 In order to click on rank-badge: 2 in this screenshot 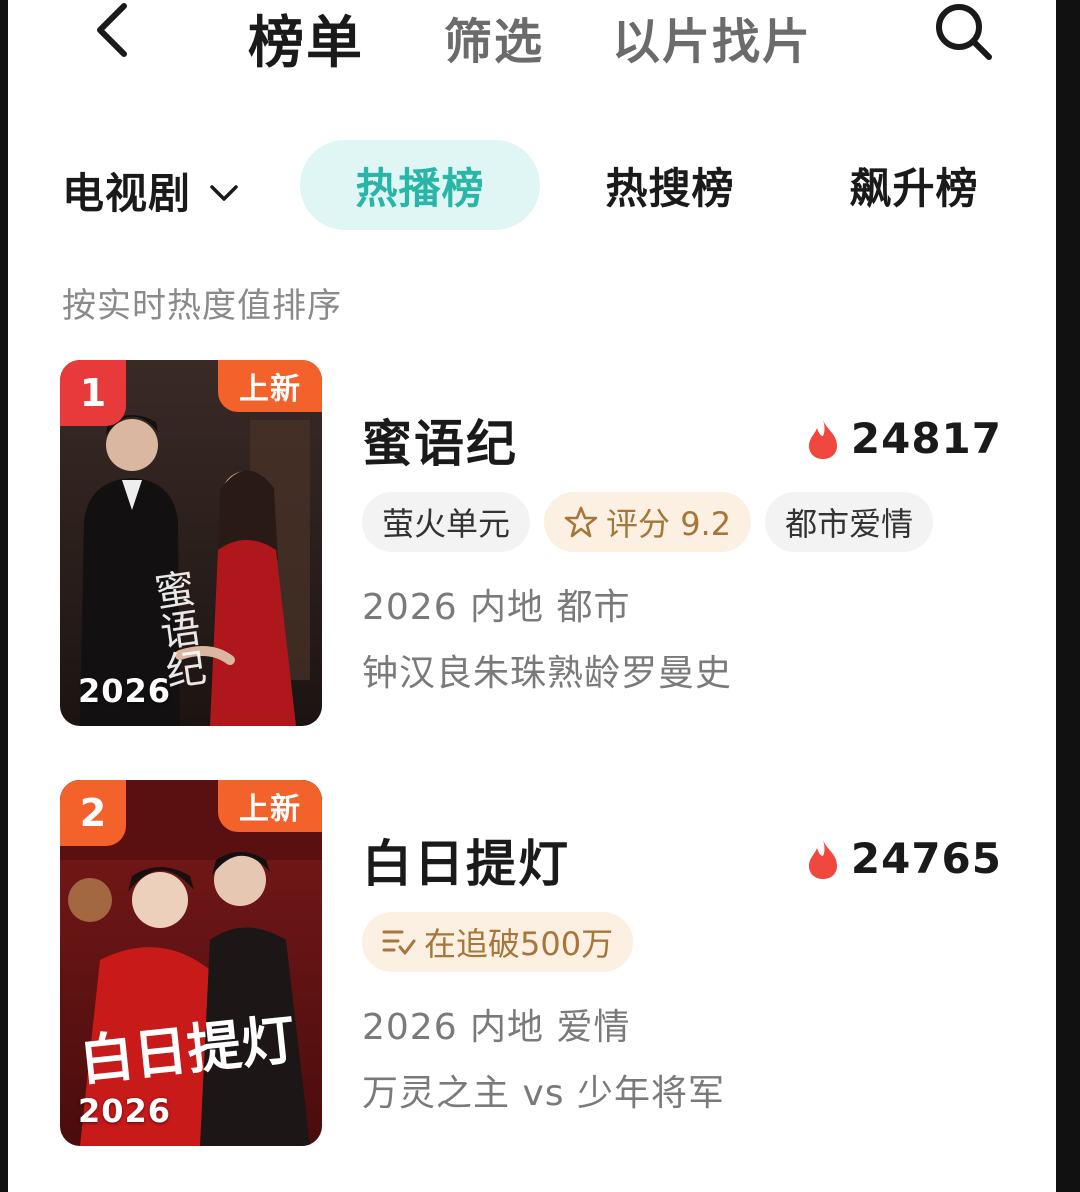, I will do `click(93, 813)`.